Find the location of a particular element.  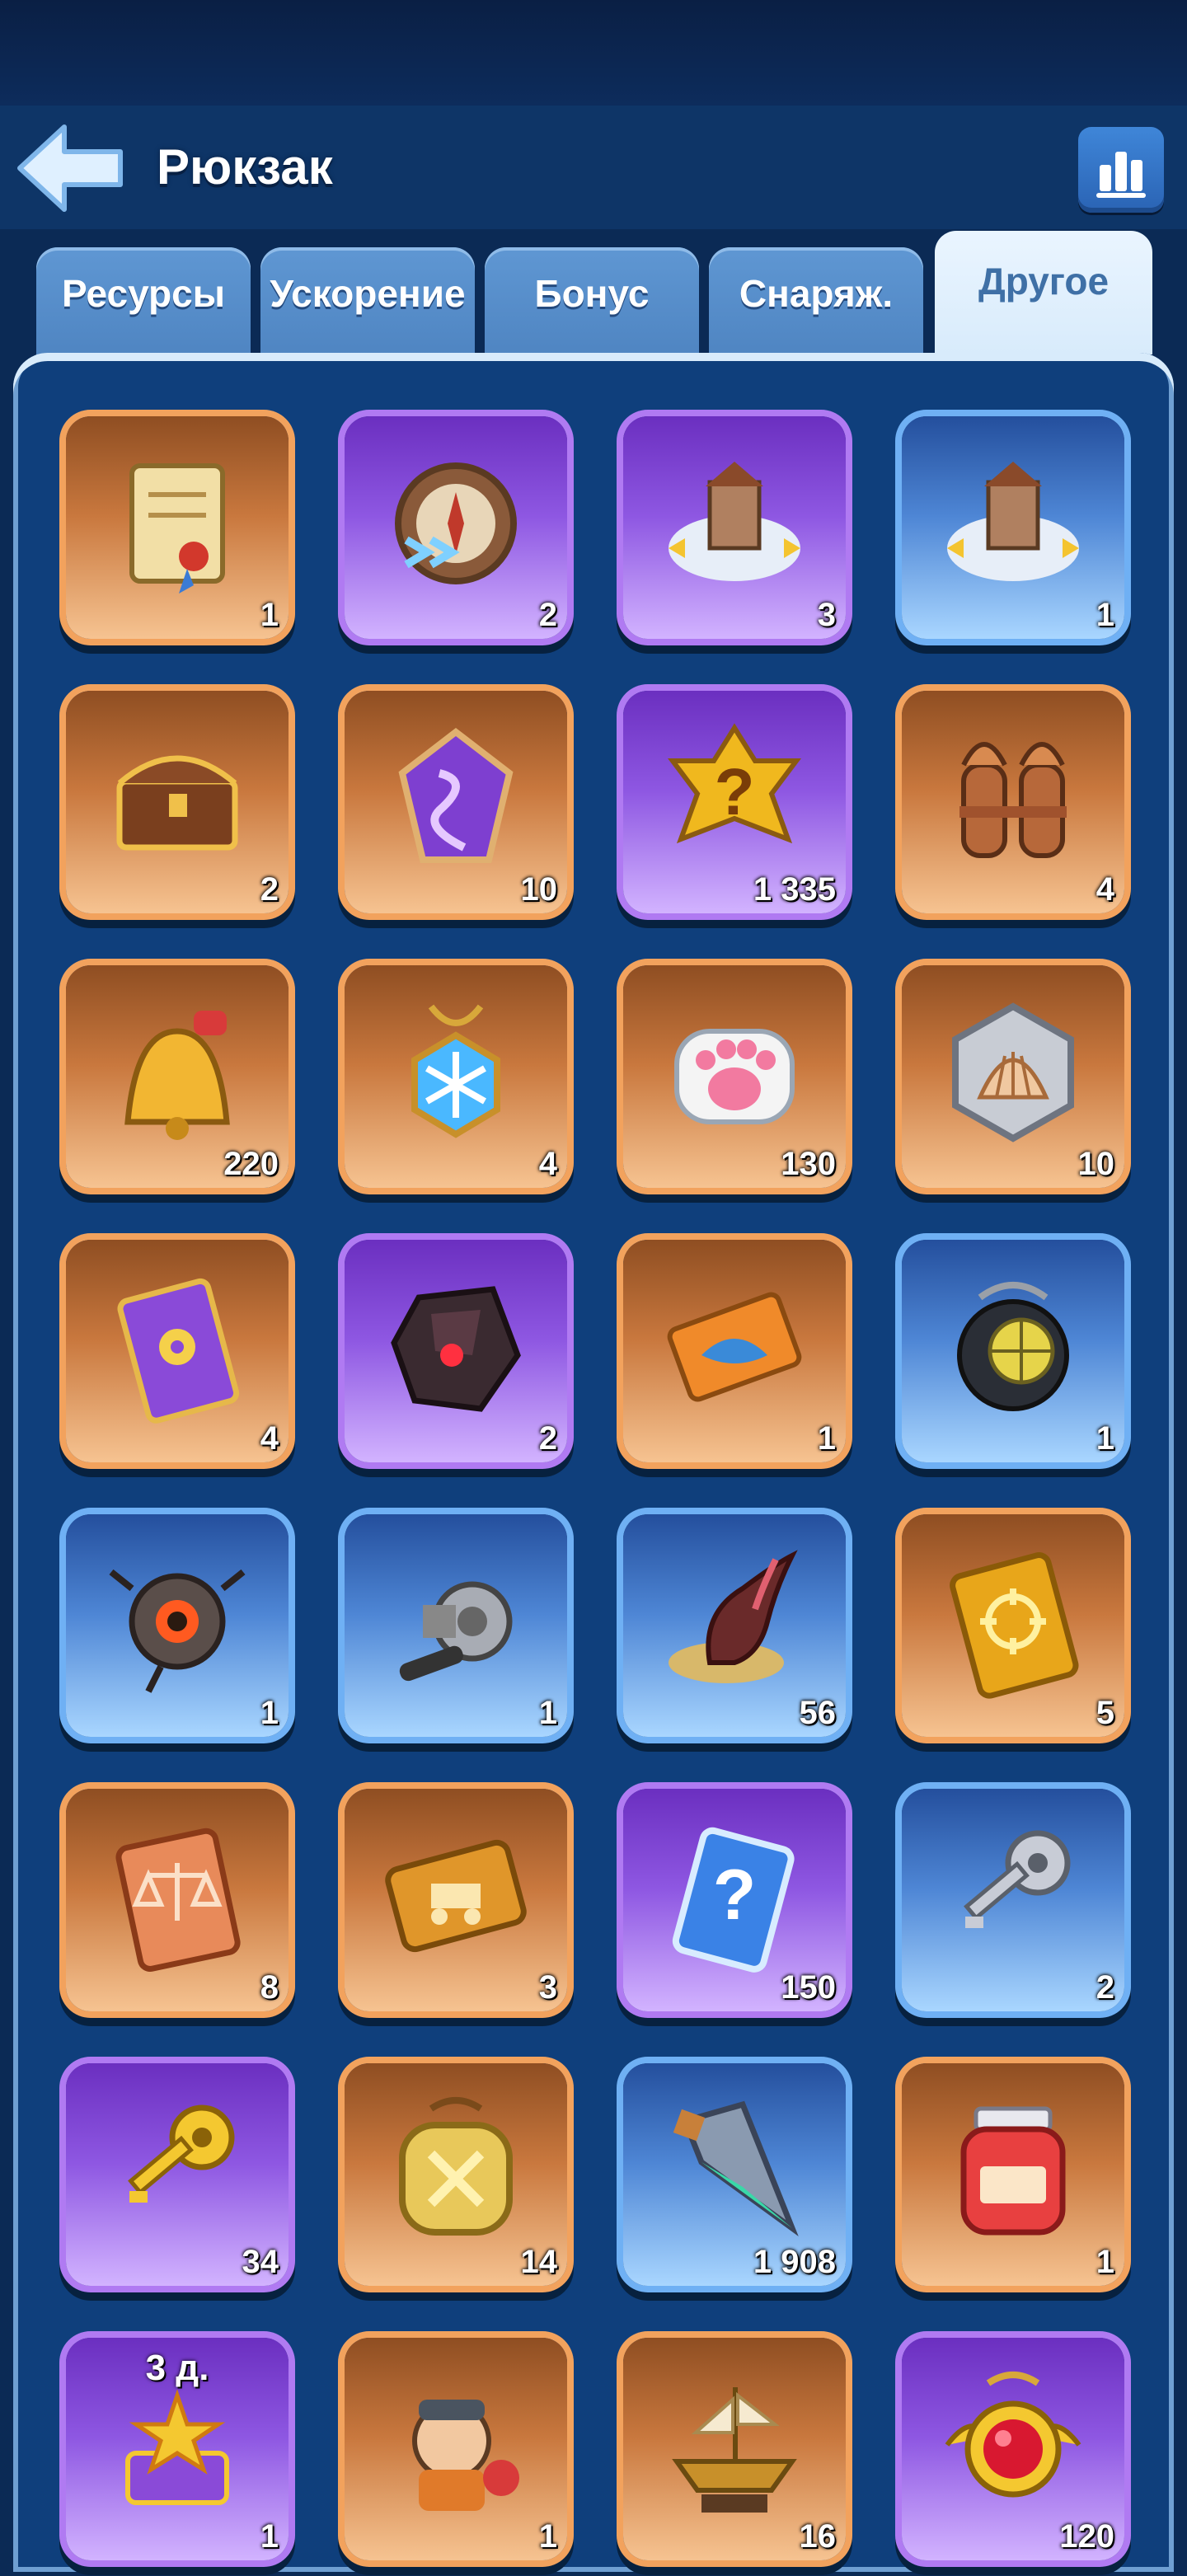

tab-bar: Ресурсы Ускорение Бонус Снаряж. Другое is located at coordinates (596, 292).